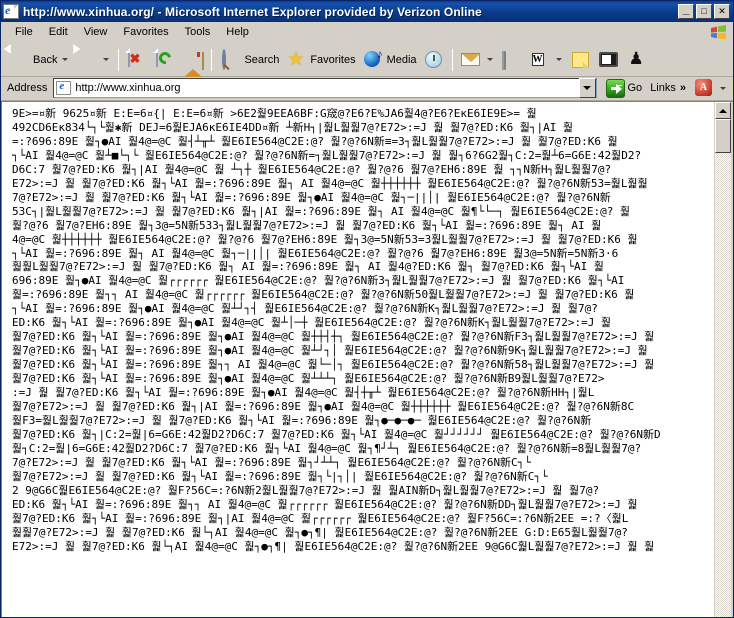 The height and width of the screenshot is (618, 734). I want to click on printer-icon, so click(512, 60).